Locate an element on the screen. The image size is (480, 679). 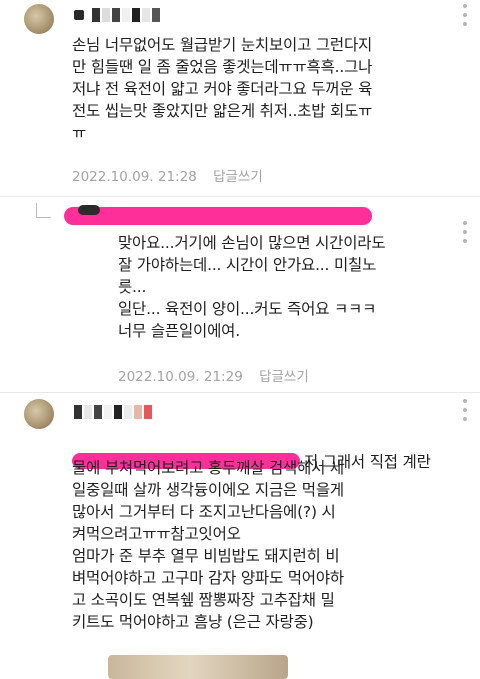
comment-timestamp: 2022.10.09. 21:28 is located at coordinates (134, 177).